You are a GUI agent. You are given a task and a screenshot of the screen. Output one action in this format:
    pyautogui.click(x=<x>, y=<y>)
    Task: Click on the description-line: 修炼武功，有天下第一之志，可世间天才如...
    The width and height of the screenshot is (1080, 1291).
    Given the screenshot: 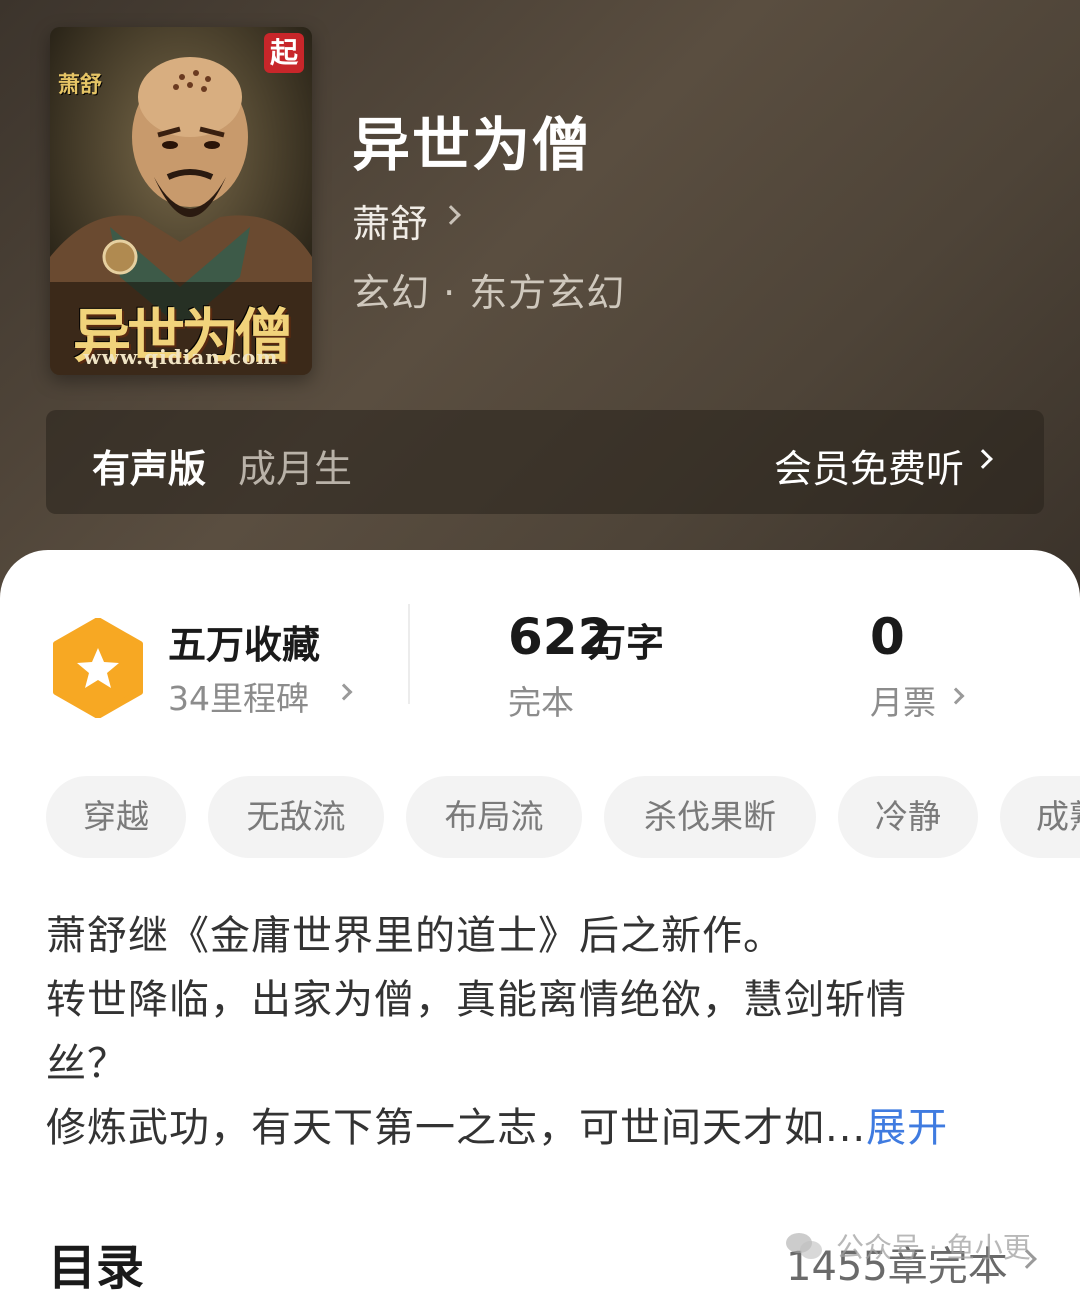 What is the action you would take?
    pyautogui.click(x=456, y=1128)
    